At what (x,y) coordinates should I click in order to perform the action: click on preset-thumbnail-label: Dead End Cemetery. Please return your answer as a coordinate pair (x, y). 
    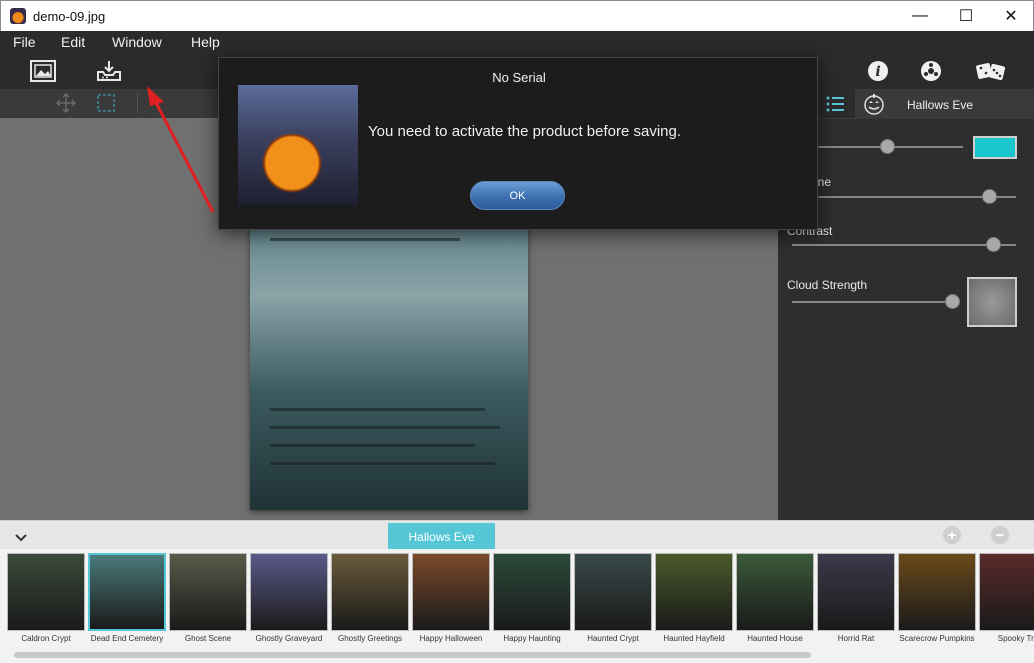
    Looking at the image, I should click on (127, 638).